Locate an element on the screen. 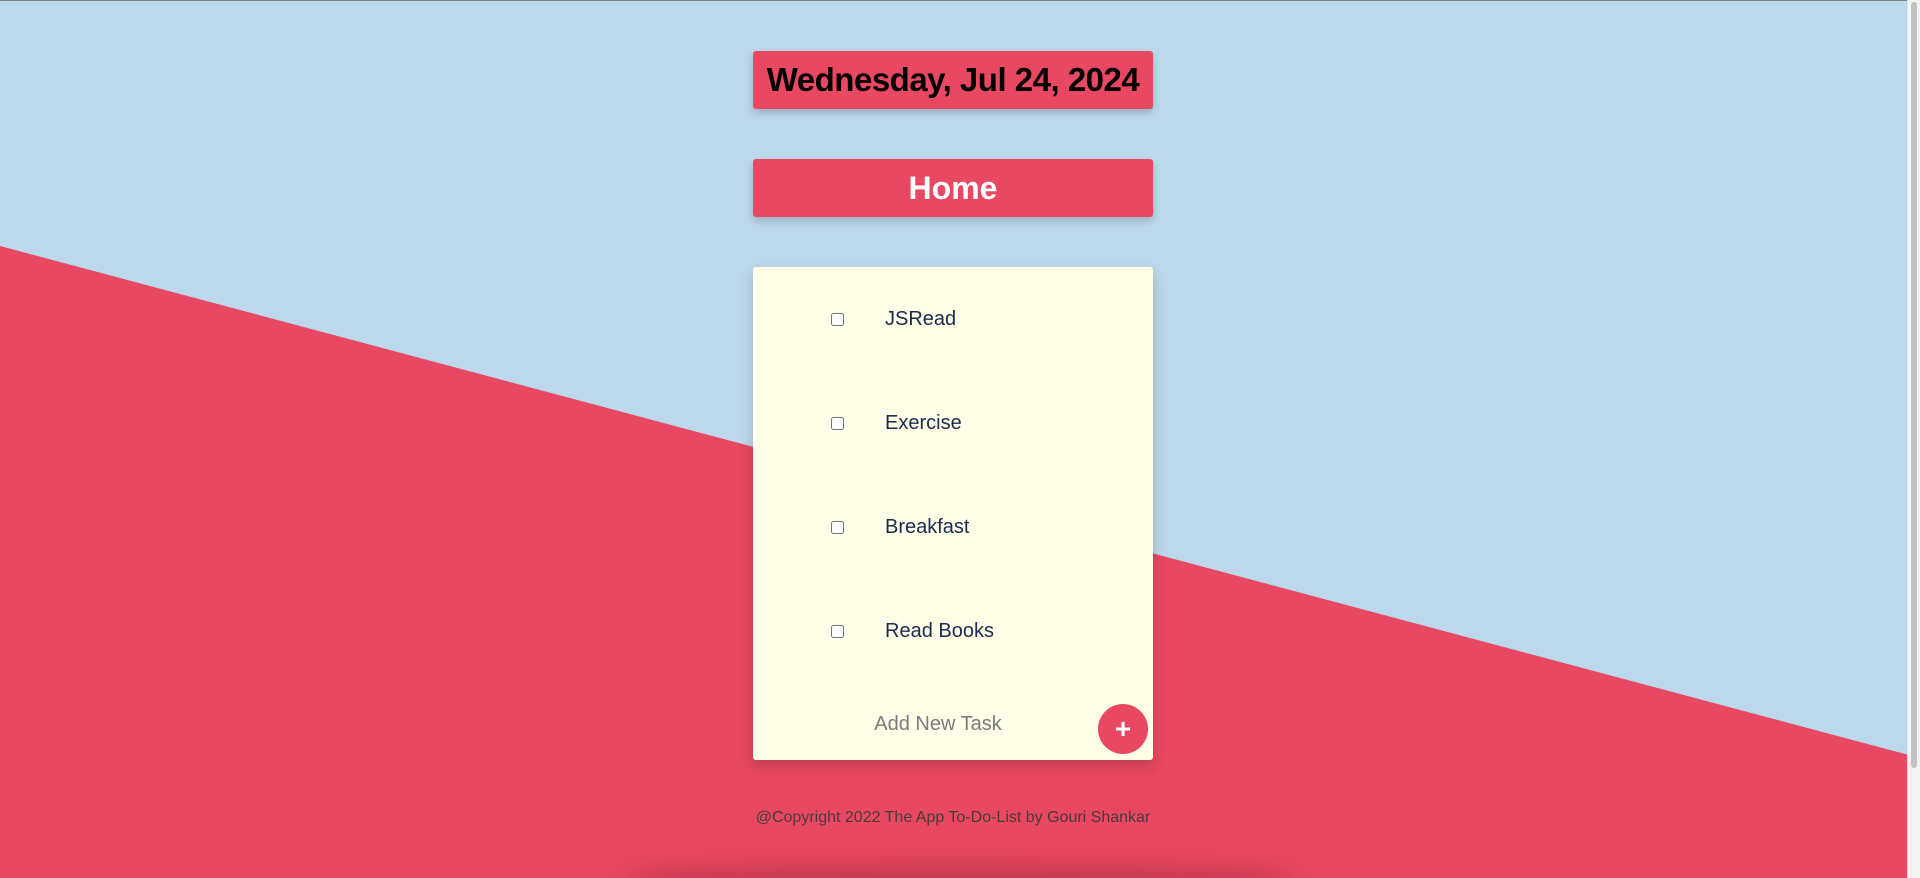 The image size is (1920, 878). task-label: Exercise is located at coordinates (923, 422).